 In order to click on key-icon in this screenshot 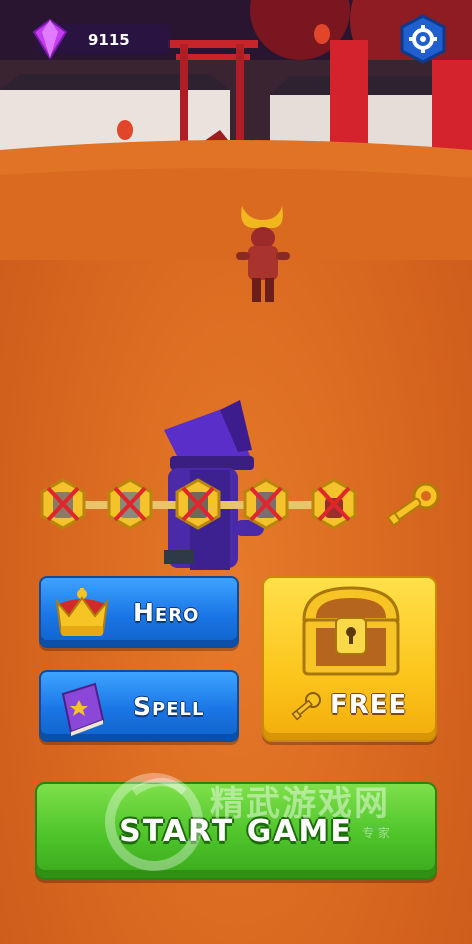, I will do `click(306, 706)`.